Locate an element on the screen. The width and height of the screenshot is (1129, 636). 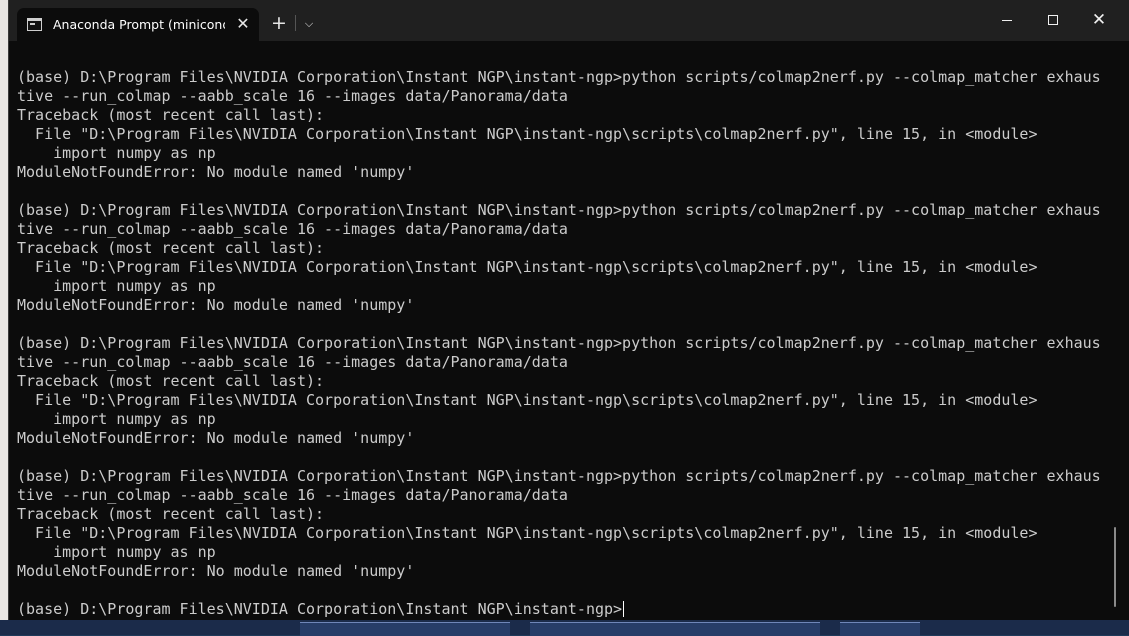
minimize-icon is located at coordinates (1007, 20).